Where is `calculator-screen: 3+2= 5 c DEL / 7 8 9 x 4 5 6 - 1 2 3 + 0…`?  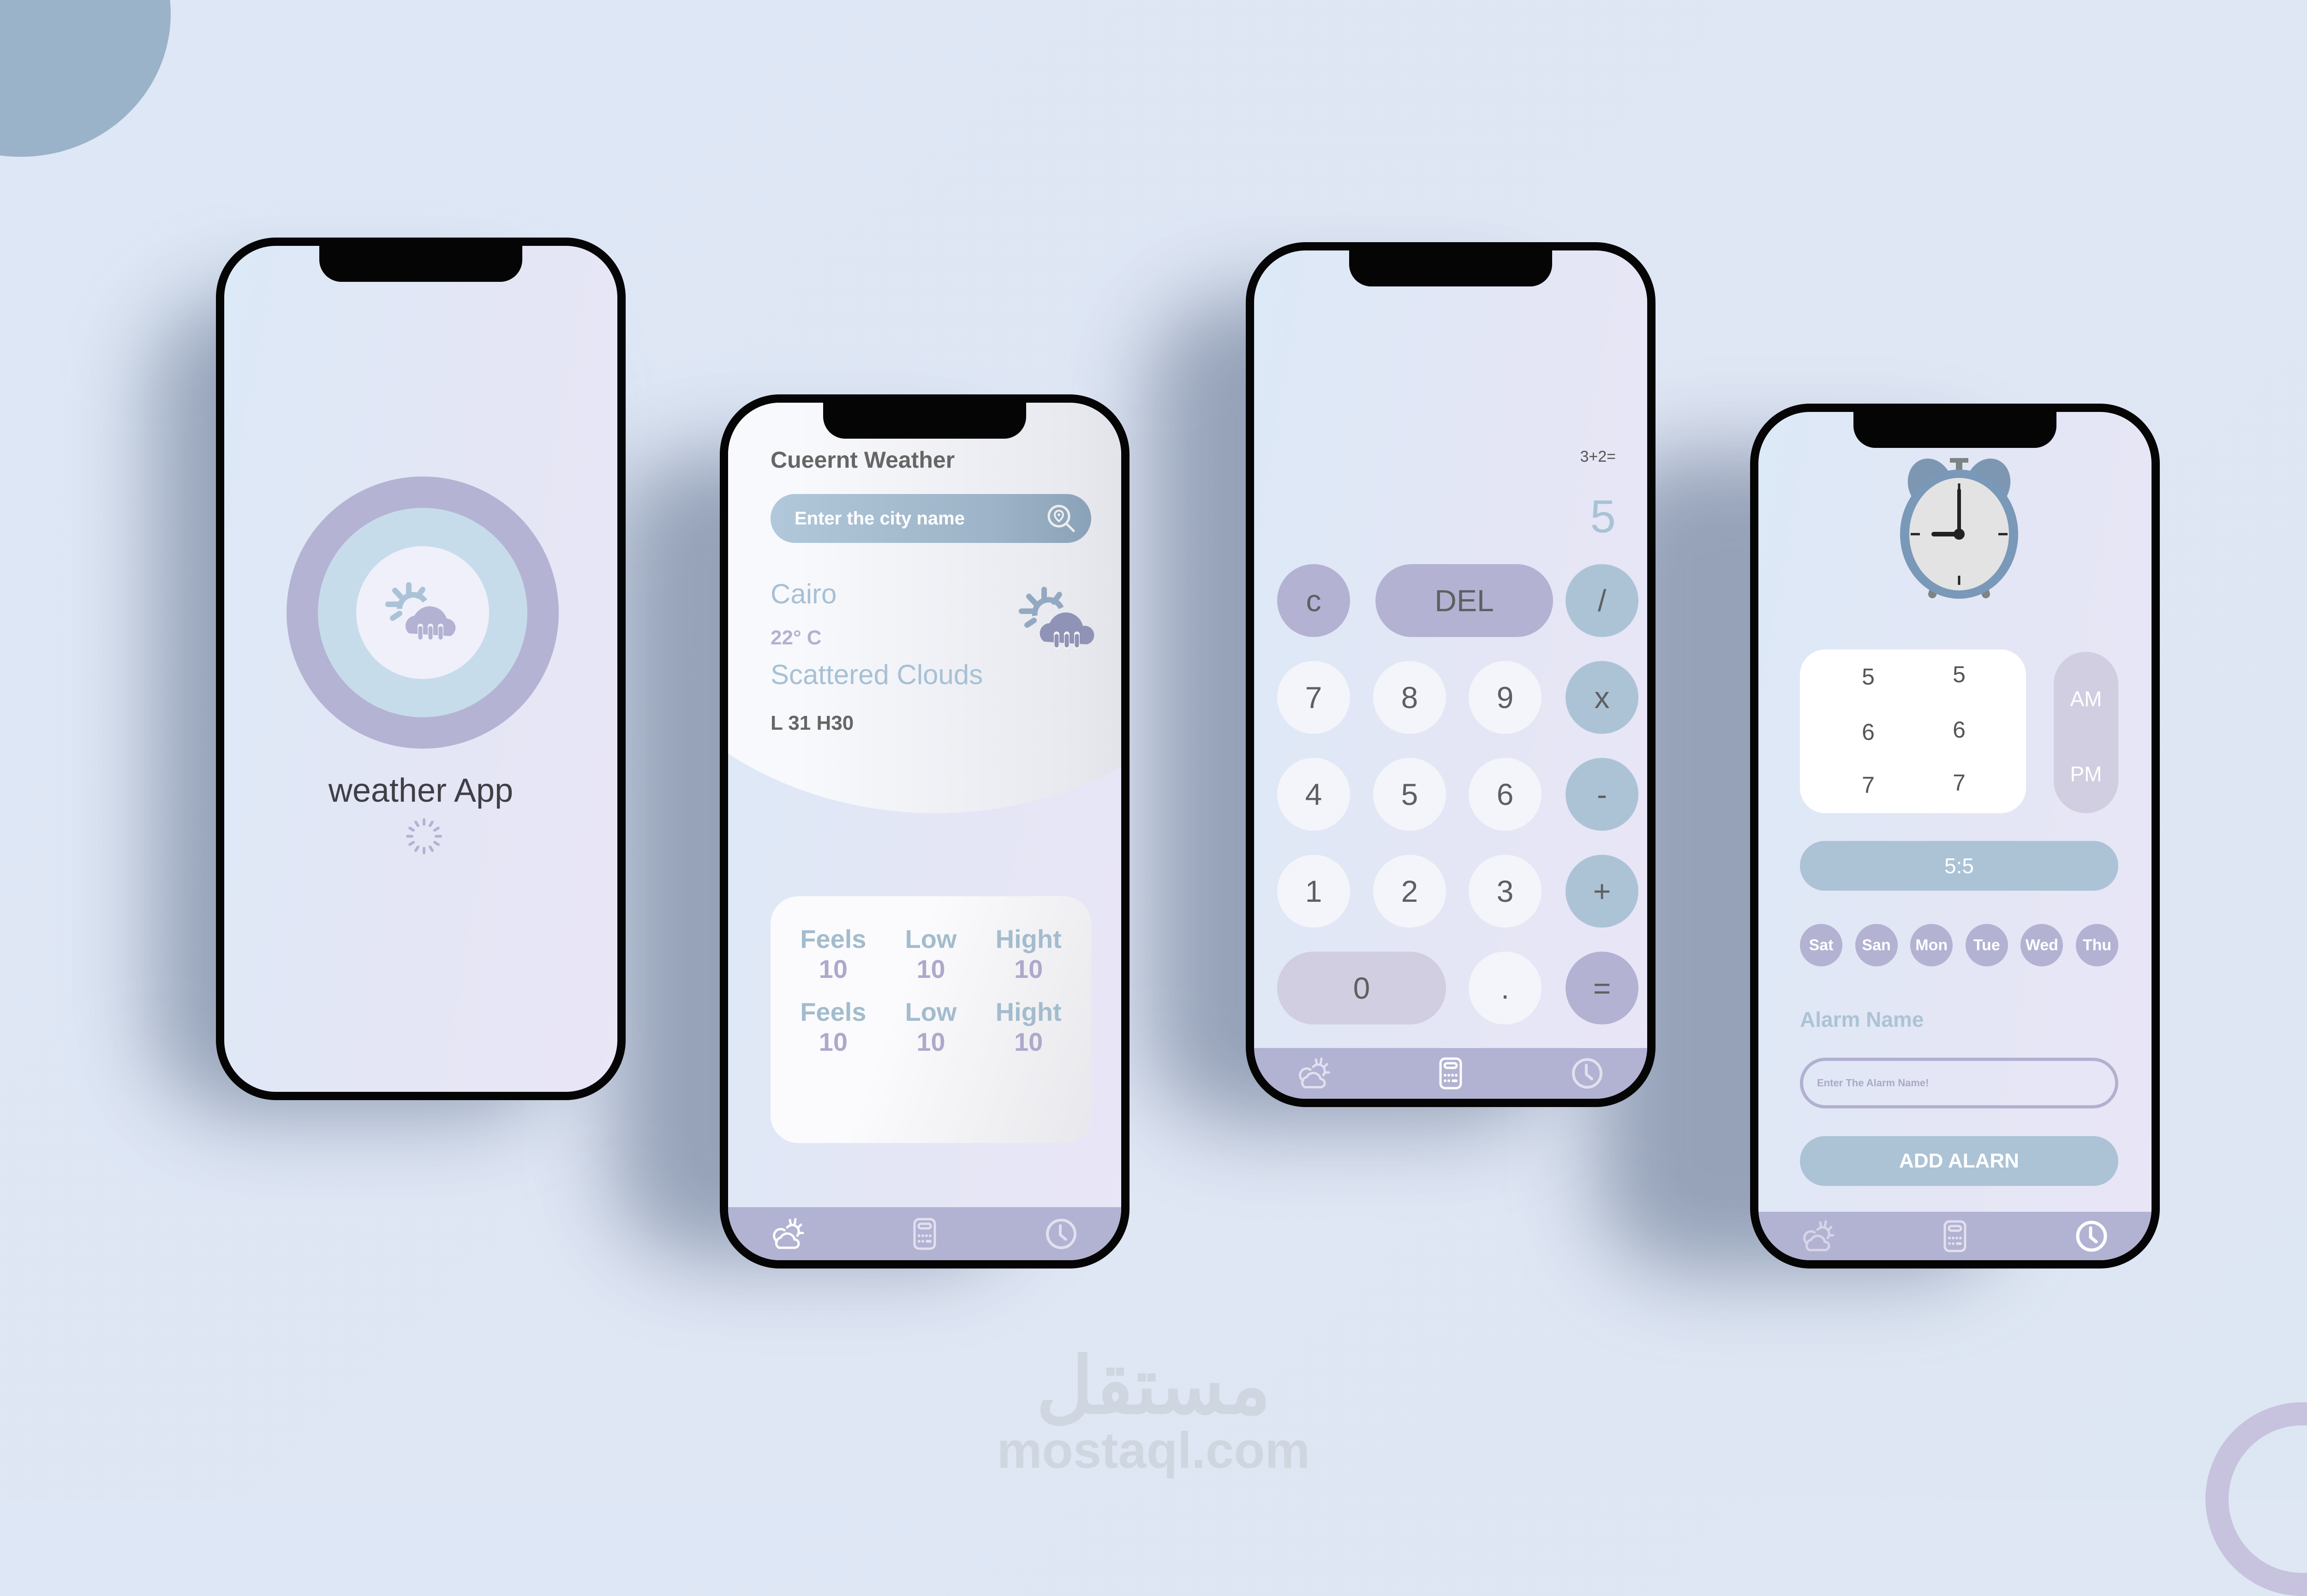
calculator-screen: 3+2= 5 c DEL / 7 8 9 x 4 5 6 - 1 2 3 + 0… is located at coordinates (1450, 674).